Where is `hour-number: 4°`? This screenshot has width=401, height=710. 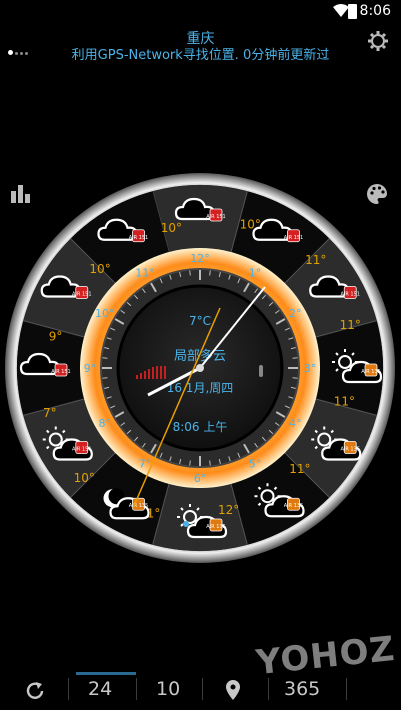
hour-number: 4° is located at coordinates (295, 423).